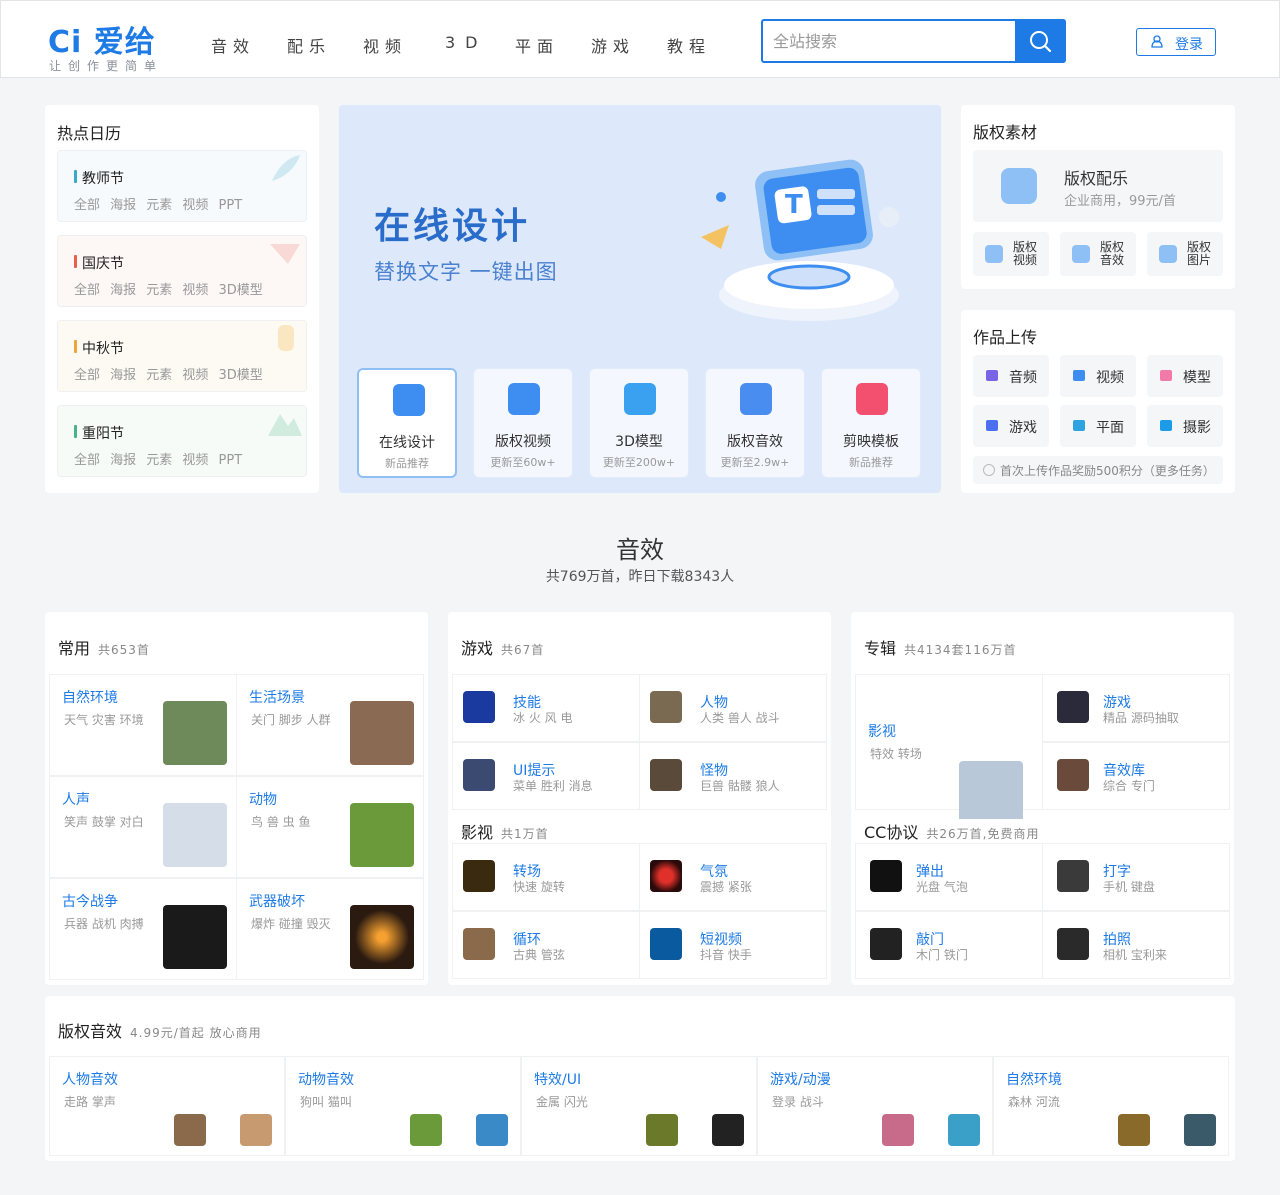 This screenshot has height=1195, width=1280. I want to click on tile-online-design: 在线设计 新品推荐, so click(407, 423).